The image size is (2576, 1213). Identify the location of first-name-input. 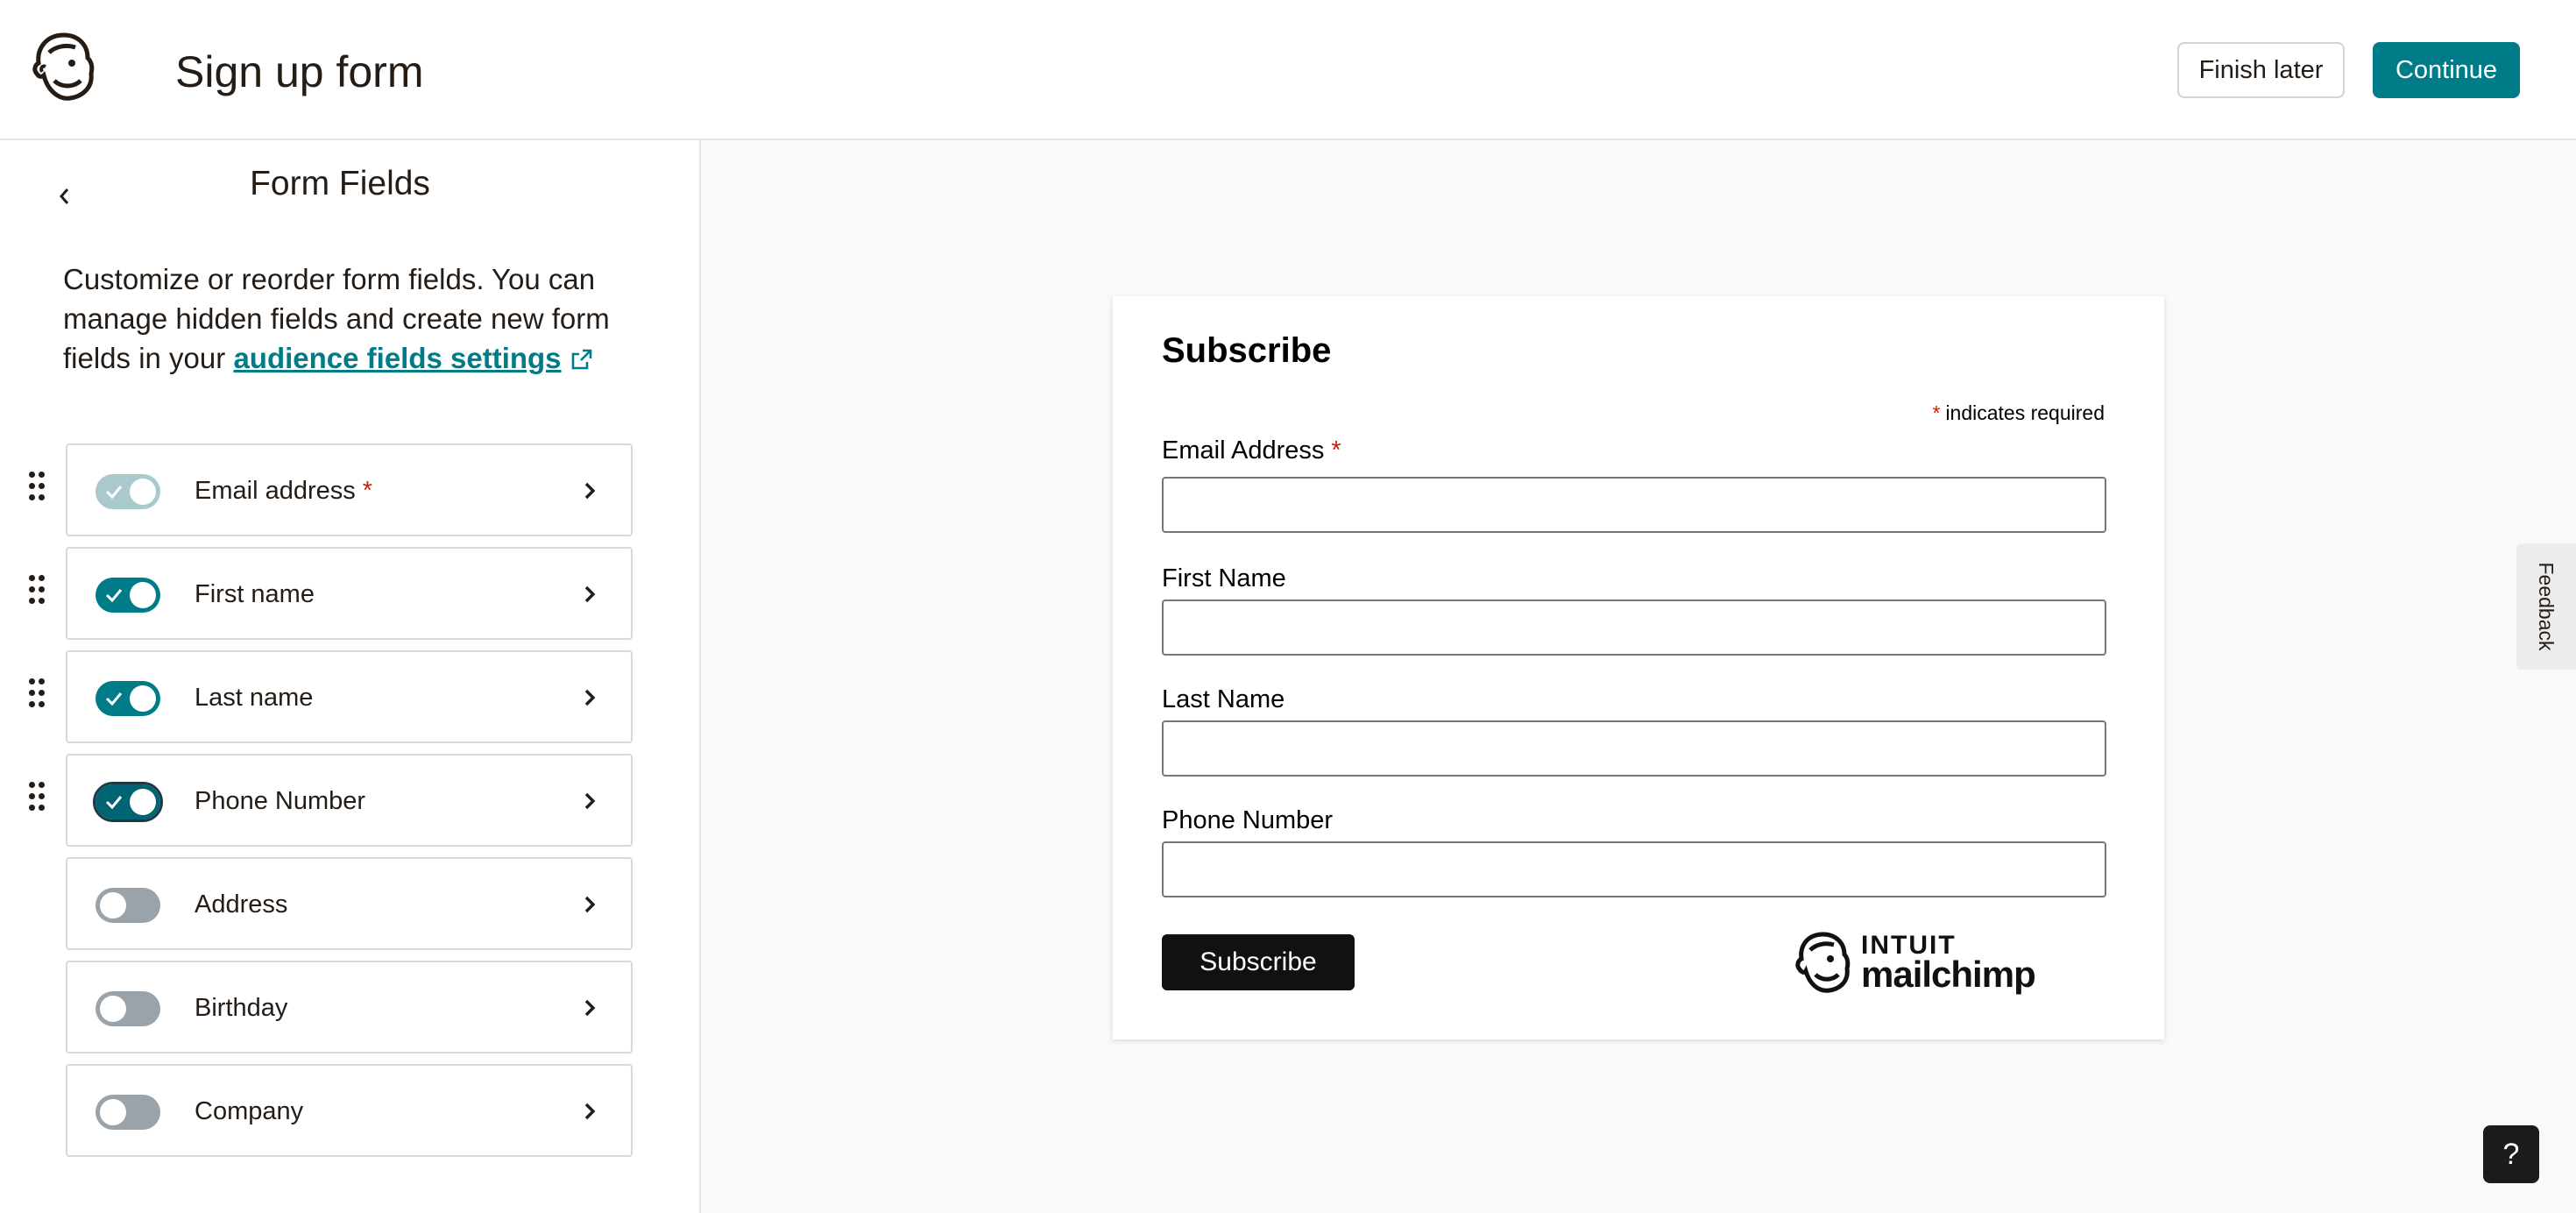
(1634, 627).